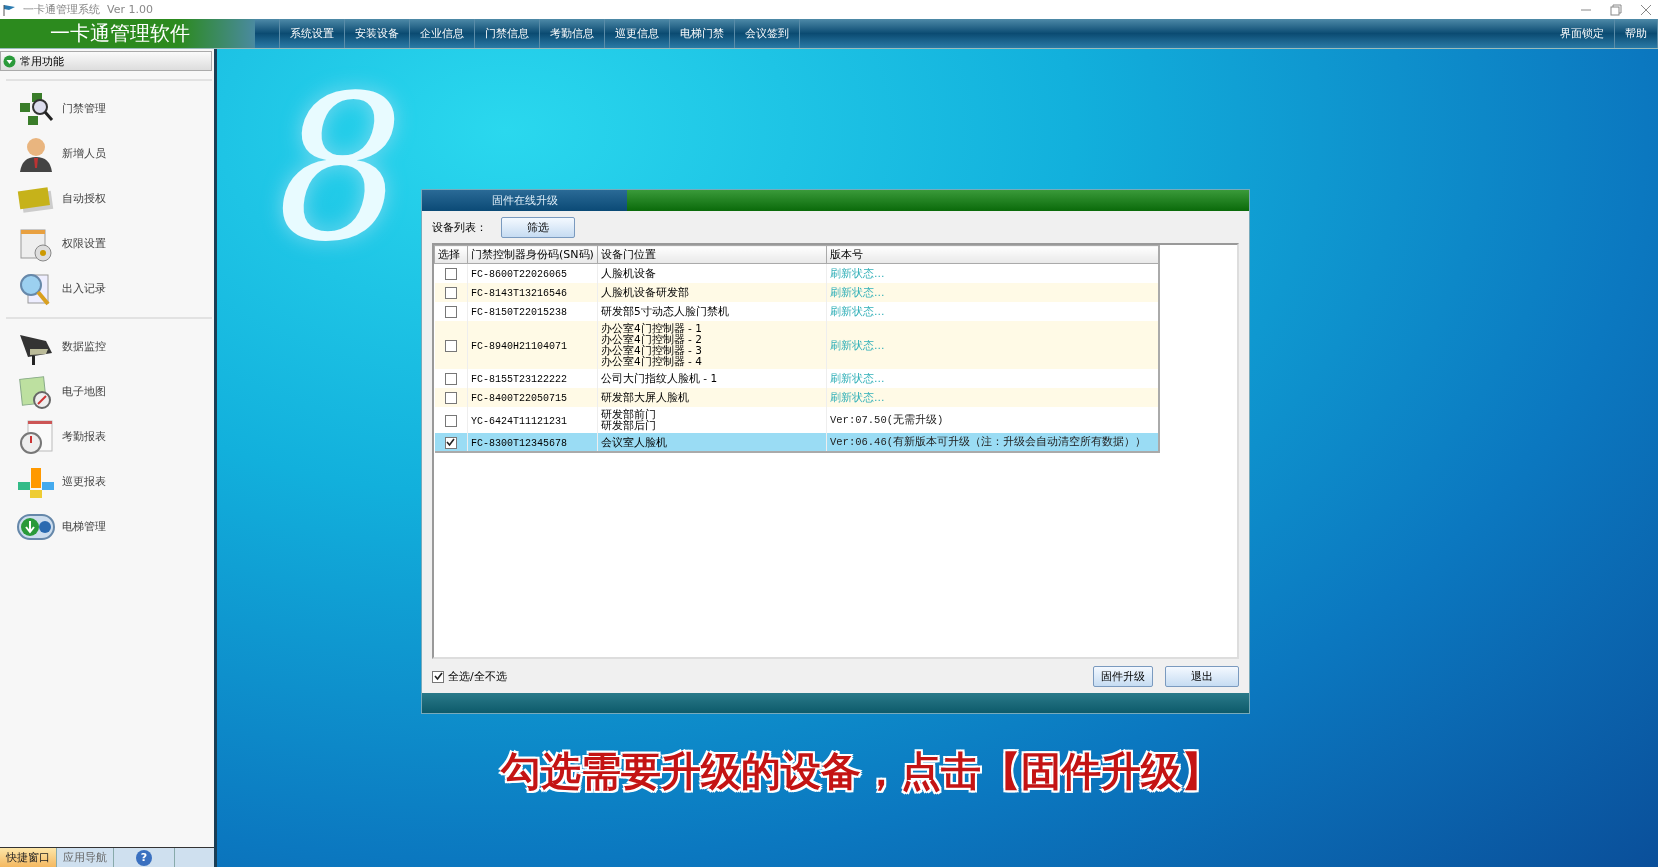 The width and height of the screenshot is (1658, 867). I want to click on logo-numeral: 8, so click(341, 169).